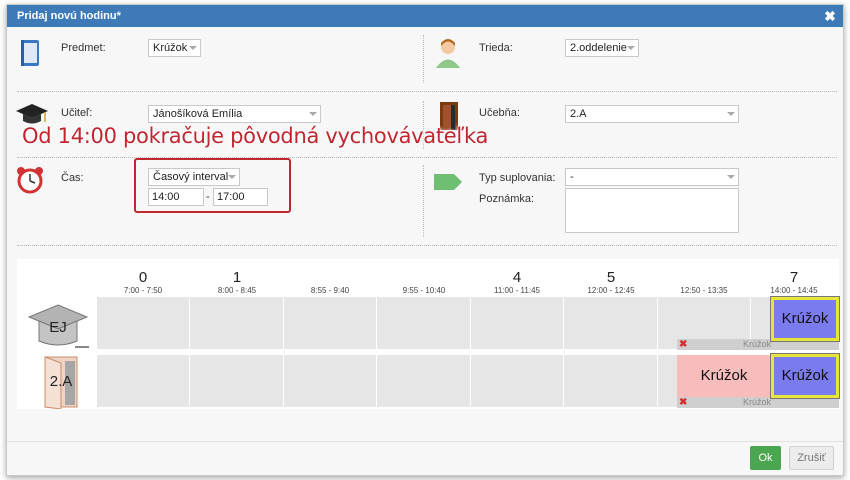 The image size is (850, 480). What do you see at coordinates (572, 177) in the screenshot?
I see `substitution-value: -` at bounding box center [572, 177].